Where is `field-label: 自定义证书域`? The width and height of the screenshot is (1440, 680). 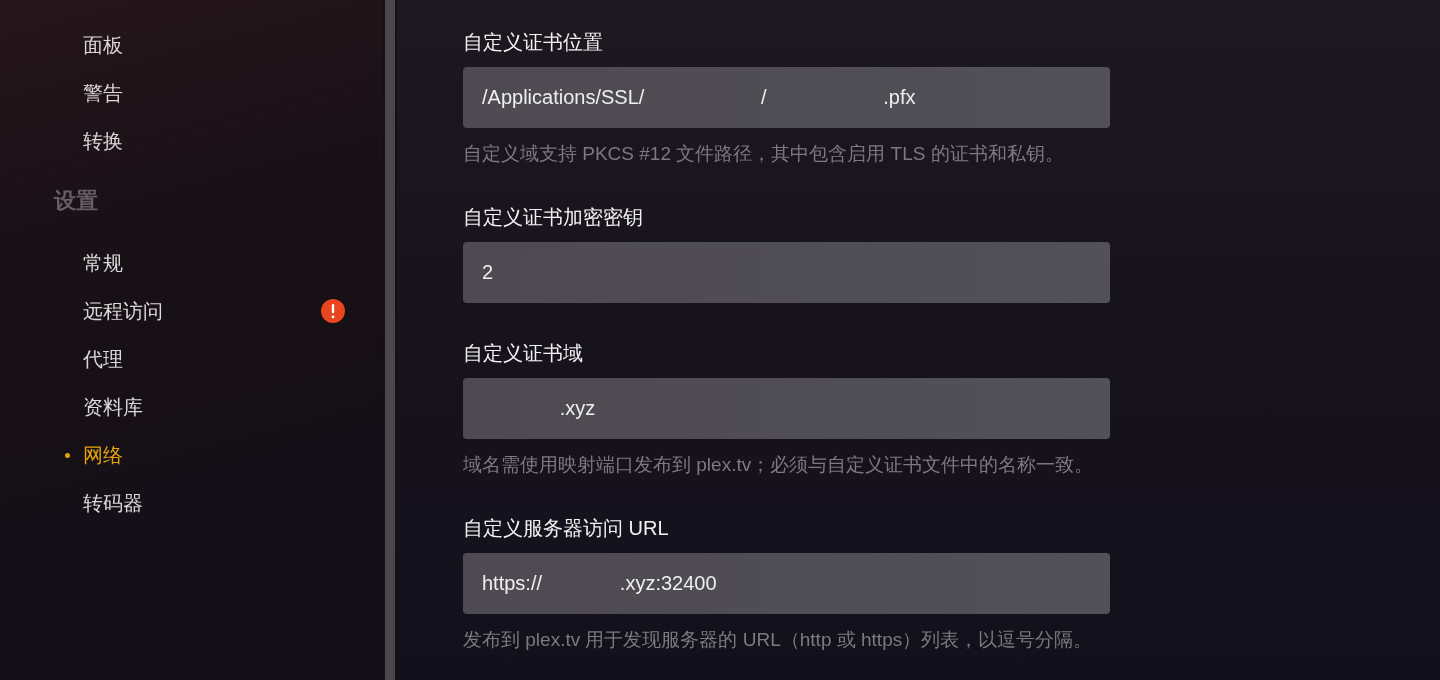
field-label: 自定义证书域 is located at coordinates (523, 353).